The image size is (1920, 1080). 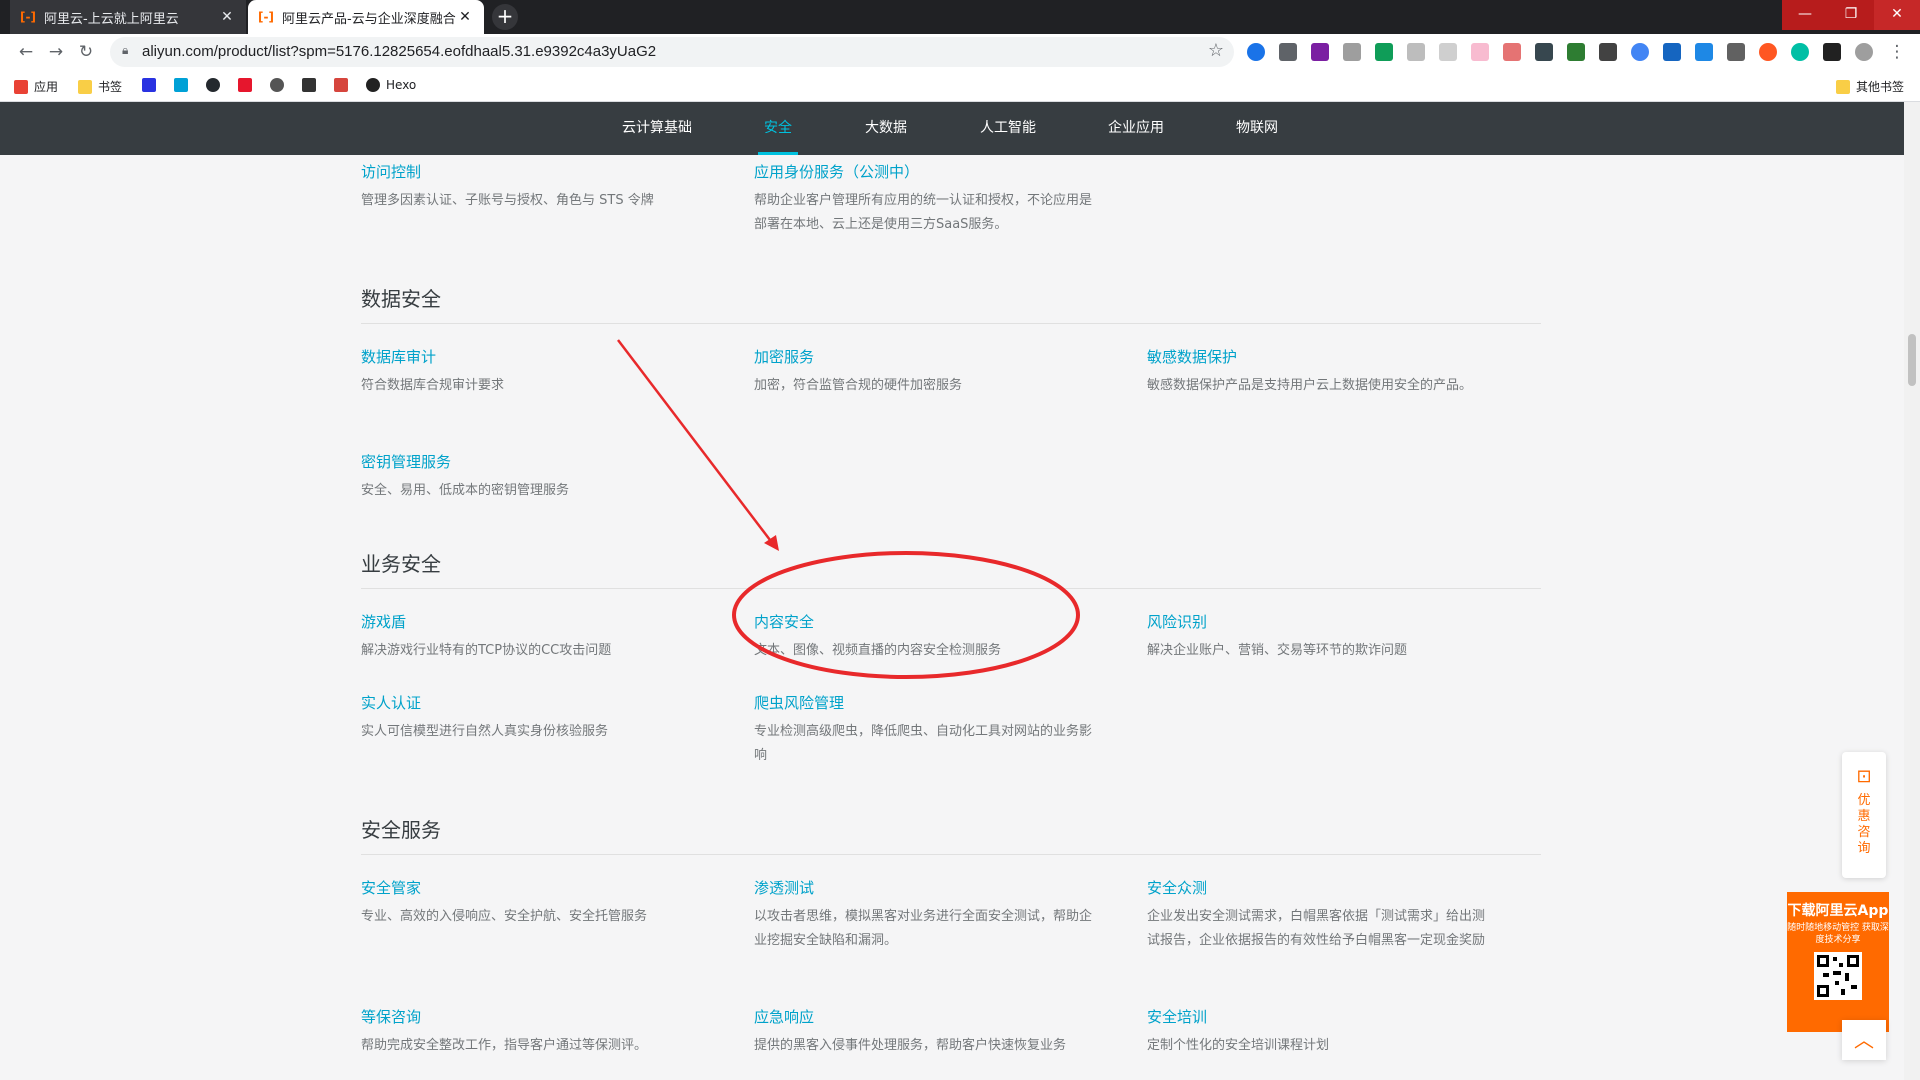 What do you see at coordinates (373, 85) in the screenshot?
I see `hexo-icon` at bounding box center [373, 85].